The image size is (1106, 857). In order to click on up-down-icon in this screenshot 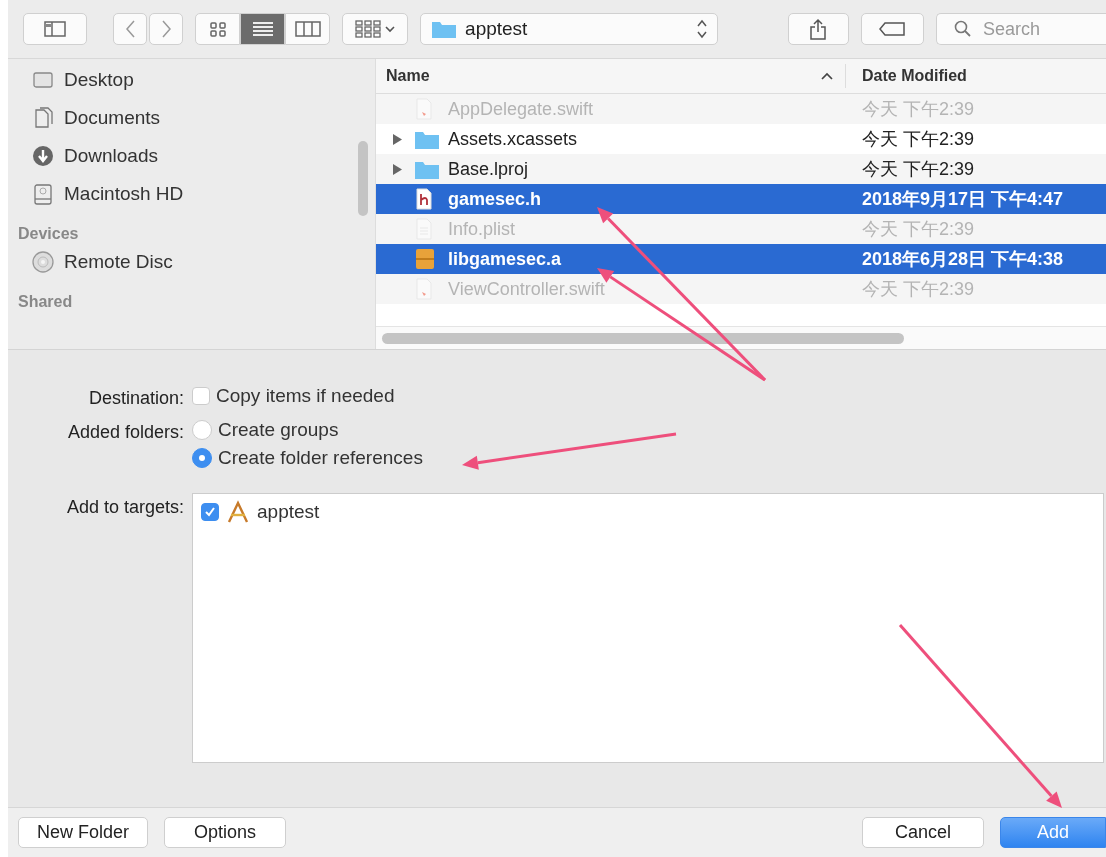, I will do `click(701, 29)`.